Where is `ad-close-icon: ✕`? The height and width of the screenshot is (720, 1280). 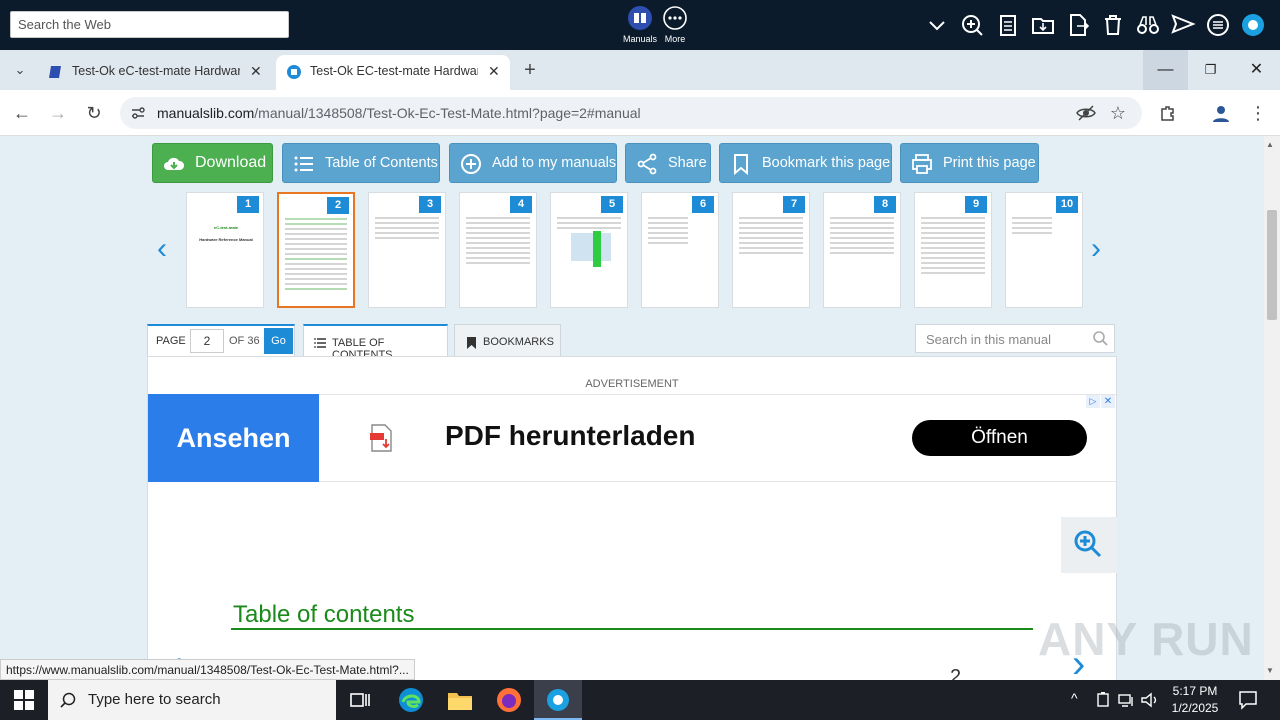
ad-close-icon: ✕ is located at coordinates (1108, 401).